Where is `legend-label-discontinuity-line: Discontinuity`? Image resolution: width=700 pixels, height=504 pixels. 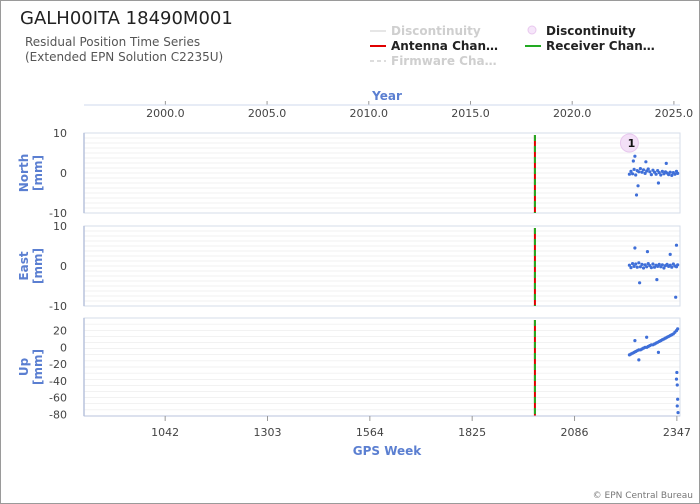 legend-label-discontinuity-line: Discontinuity is located at coordinates (436, 31).